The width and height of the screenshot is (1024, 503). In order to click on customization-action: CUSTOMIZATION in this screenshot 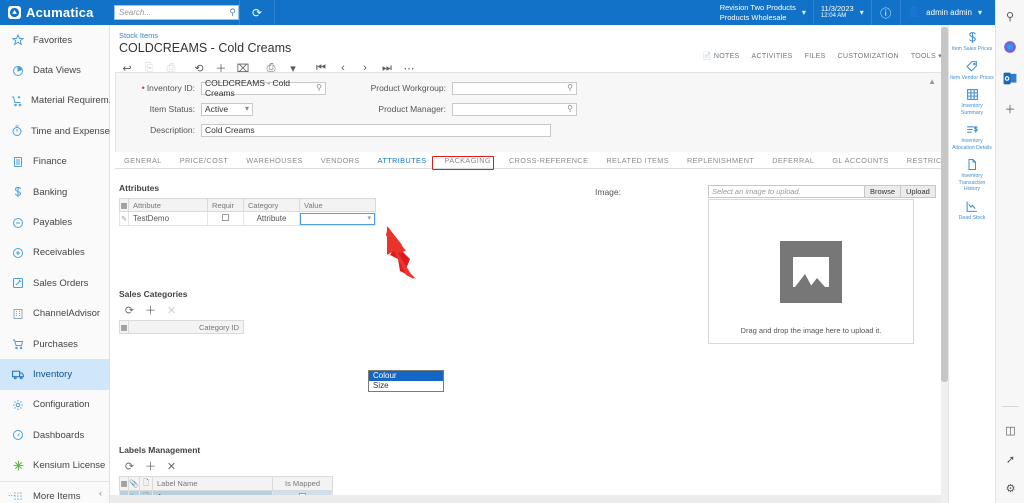, I will do `click(868, 56)`.